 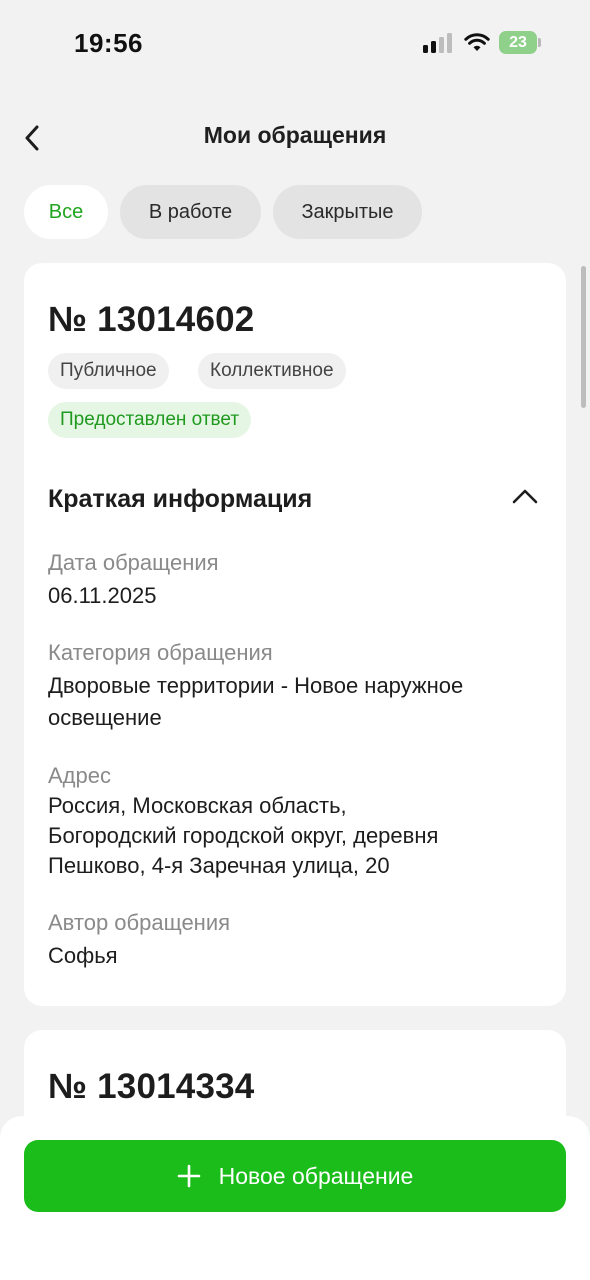 I want to click on tag-collective: Коллективное, so click(x=272, y=371).